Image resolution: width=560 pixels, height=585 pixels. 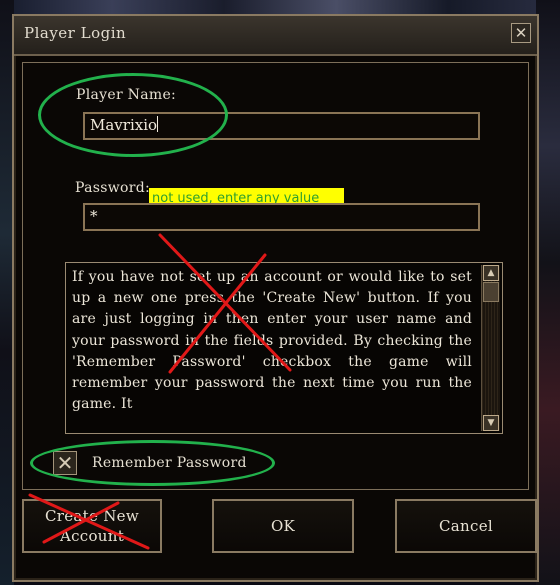 What do you see at coordinates (548, 292) in the screenshot?
I see `background-right-edge` at bounding box center [548, 292].